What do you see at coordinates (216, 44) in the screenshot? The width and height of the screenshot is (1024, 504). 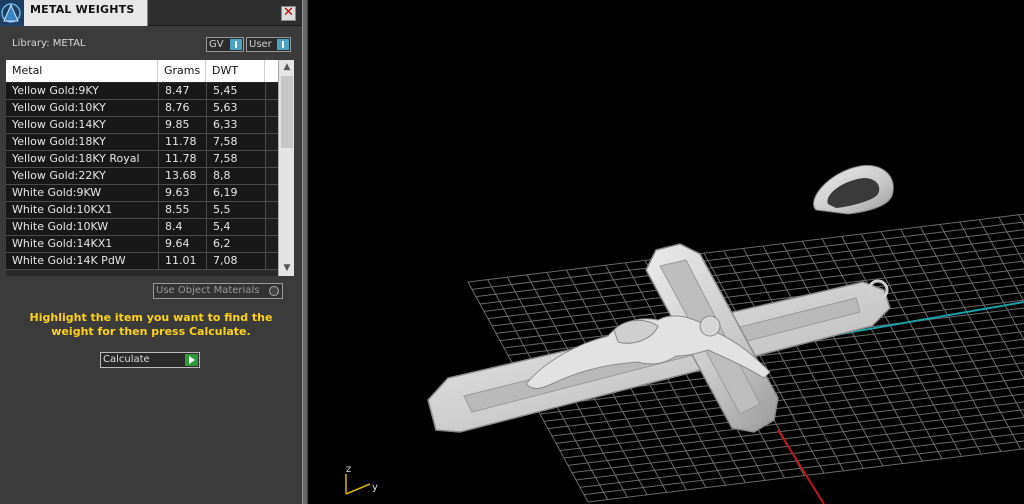 I see `gv-label: GV` at bounding box center [216, 44].